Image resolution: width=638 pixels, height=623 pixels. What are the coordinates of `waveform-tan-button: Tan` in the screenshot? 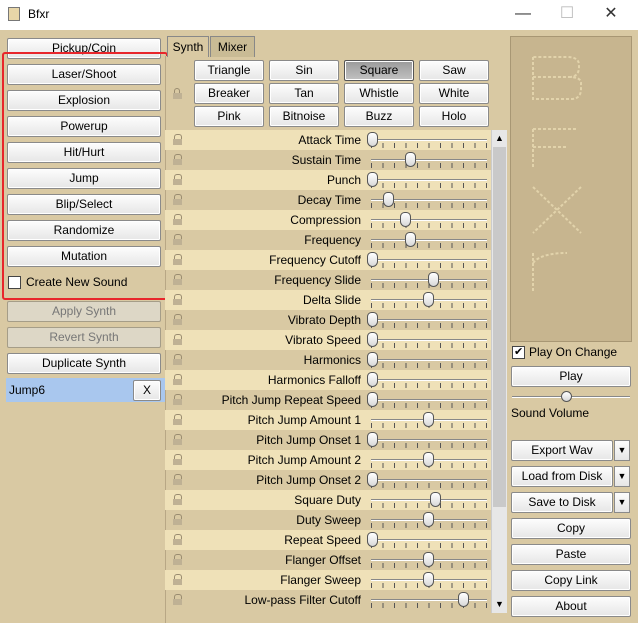 It's located at (304, 93).